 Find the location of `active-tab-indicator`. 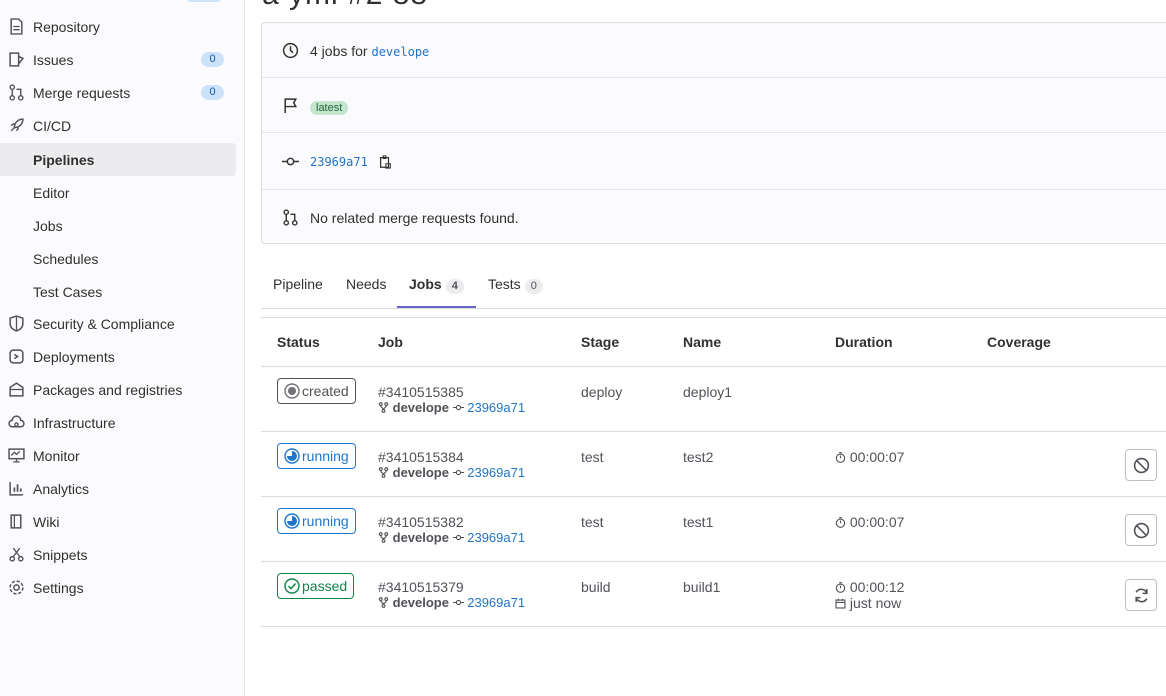

active-tab-indicator is located at coordinates (436, 307).